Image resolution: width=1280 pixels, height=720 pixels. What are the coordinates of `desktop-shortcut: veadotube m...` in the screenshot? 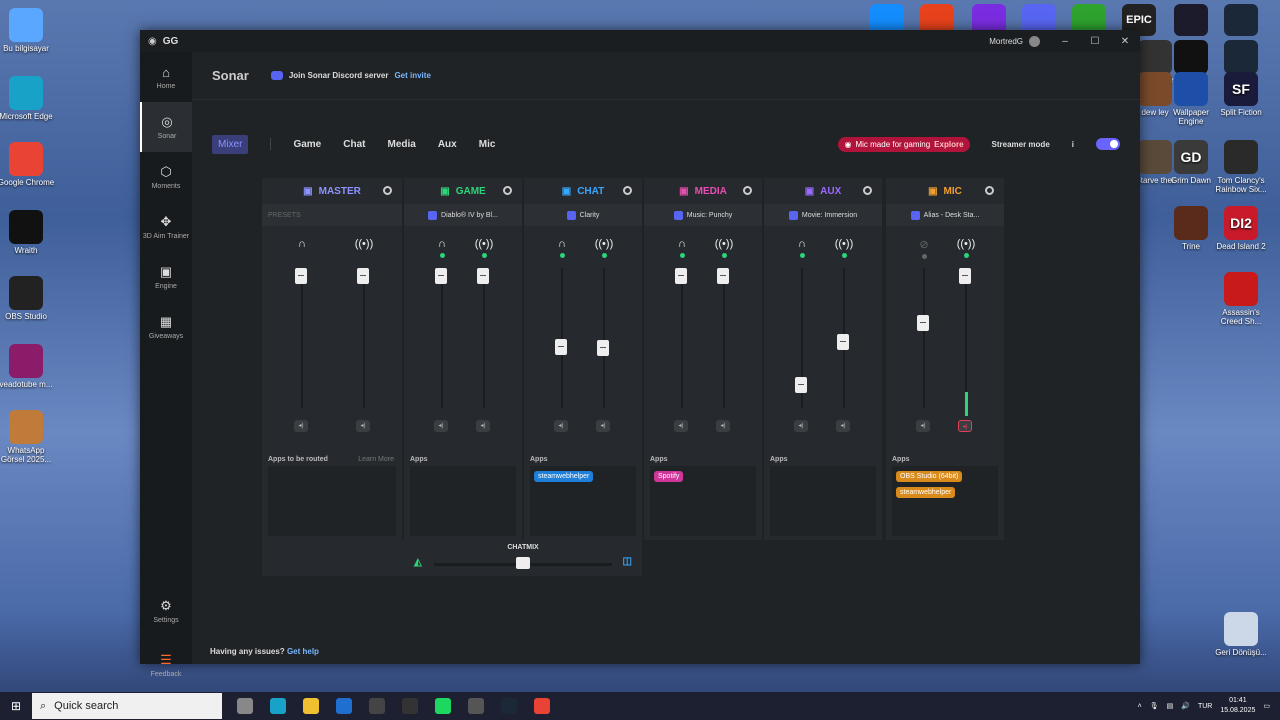 It's located at (28, 366).